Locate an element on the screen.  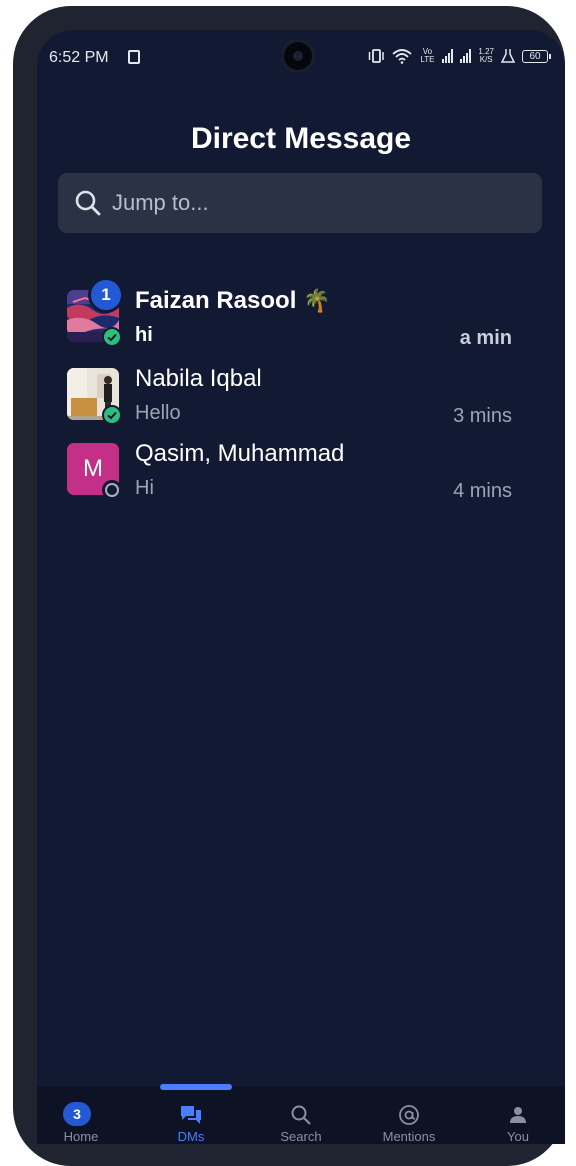
tab-label: Home is located at coordinates (81, 1136).